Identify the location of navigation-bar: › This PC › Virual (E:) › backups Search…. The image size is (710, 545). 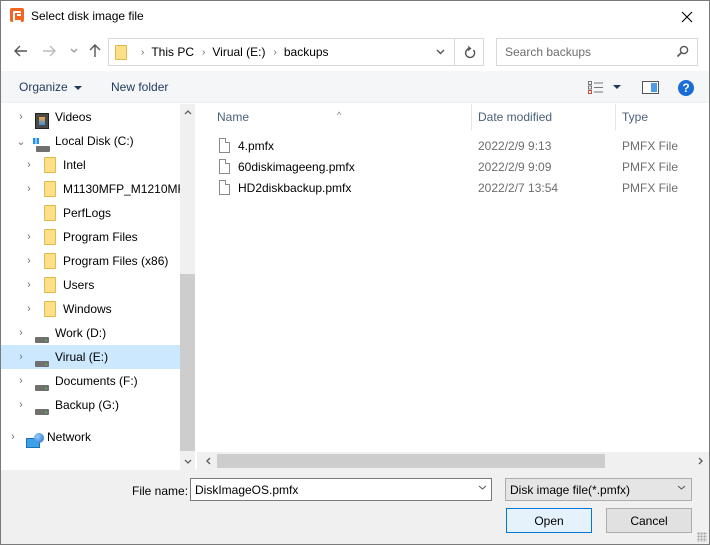
(355, 51).